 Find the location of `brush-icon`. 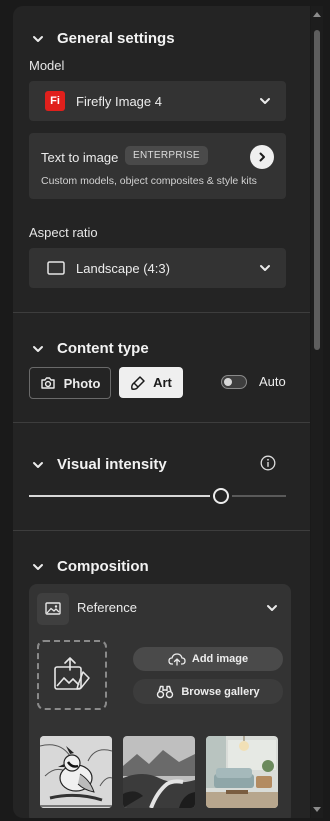

brush-icon is located at coordinates (138, 382).